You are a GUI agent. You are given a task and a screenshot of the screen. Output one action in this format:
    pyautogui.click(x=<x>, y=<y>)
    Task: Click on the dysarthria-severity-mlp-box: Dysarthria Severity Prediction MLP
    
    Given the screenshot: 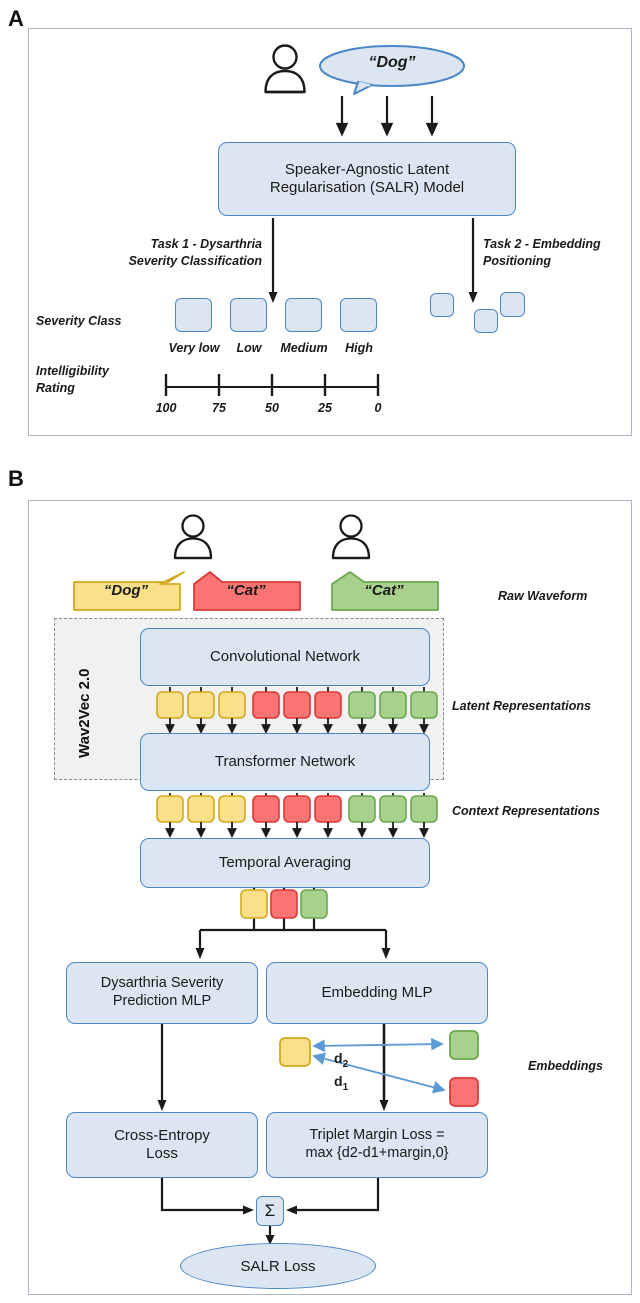 What is the action you would take?
    pyautogui.click(x=162, y=993)
    